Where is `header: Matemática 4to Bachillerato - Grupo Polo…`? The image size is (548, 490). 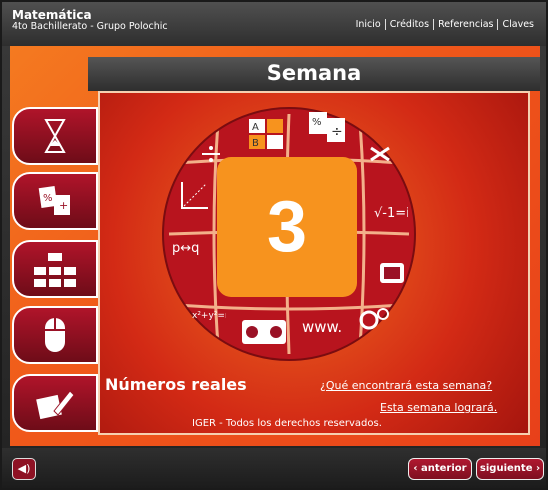
header: Matemática 4to Bachillerato - Grupo Polo… is located at coordinates (274, 24).